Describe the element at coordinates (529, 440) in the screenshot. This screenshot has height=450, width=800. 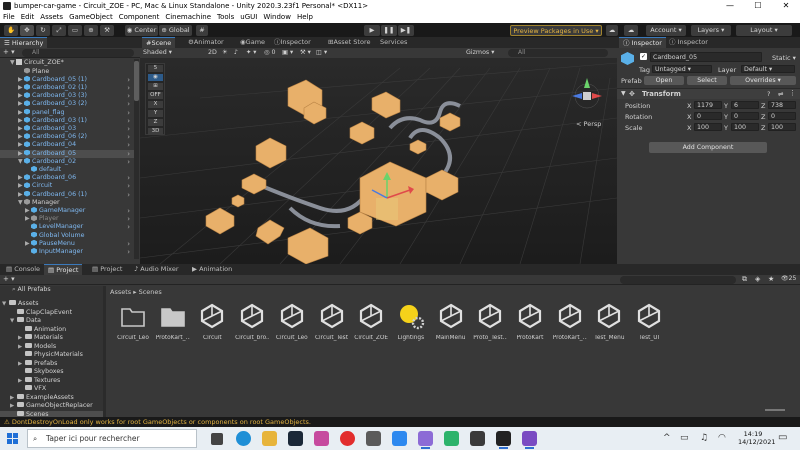
I see `visual-studio-icon` at that location.